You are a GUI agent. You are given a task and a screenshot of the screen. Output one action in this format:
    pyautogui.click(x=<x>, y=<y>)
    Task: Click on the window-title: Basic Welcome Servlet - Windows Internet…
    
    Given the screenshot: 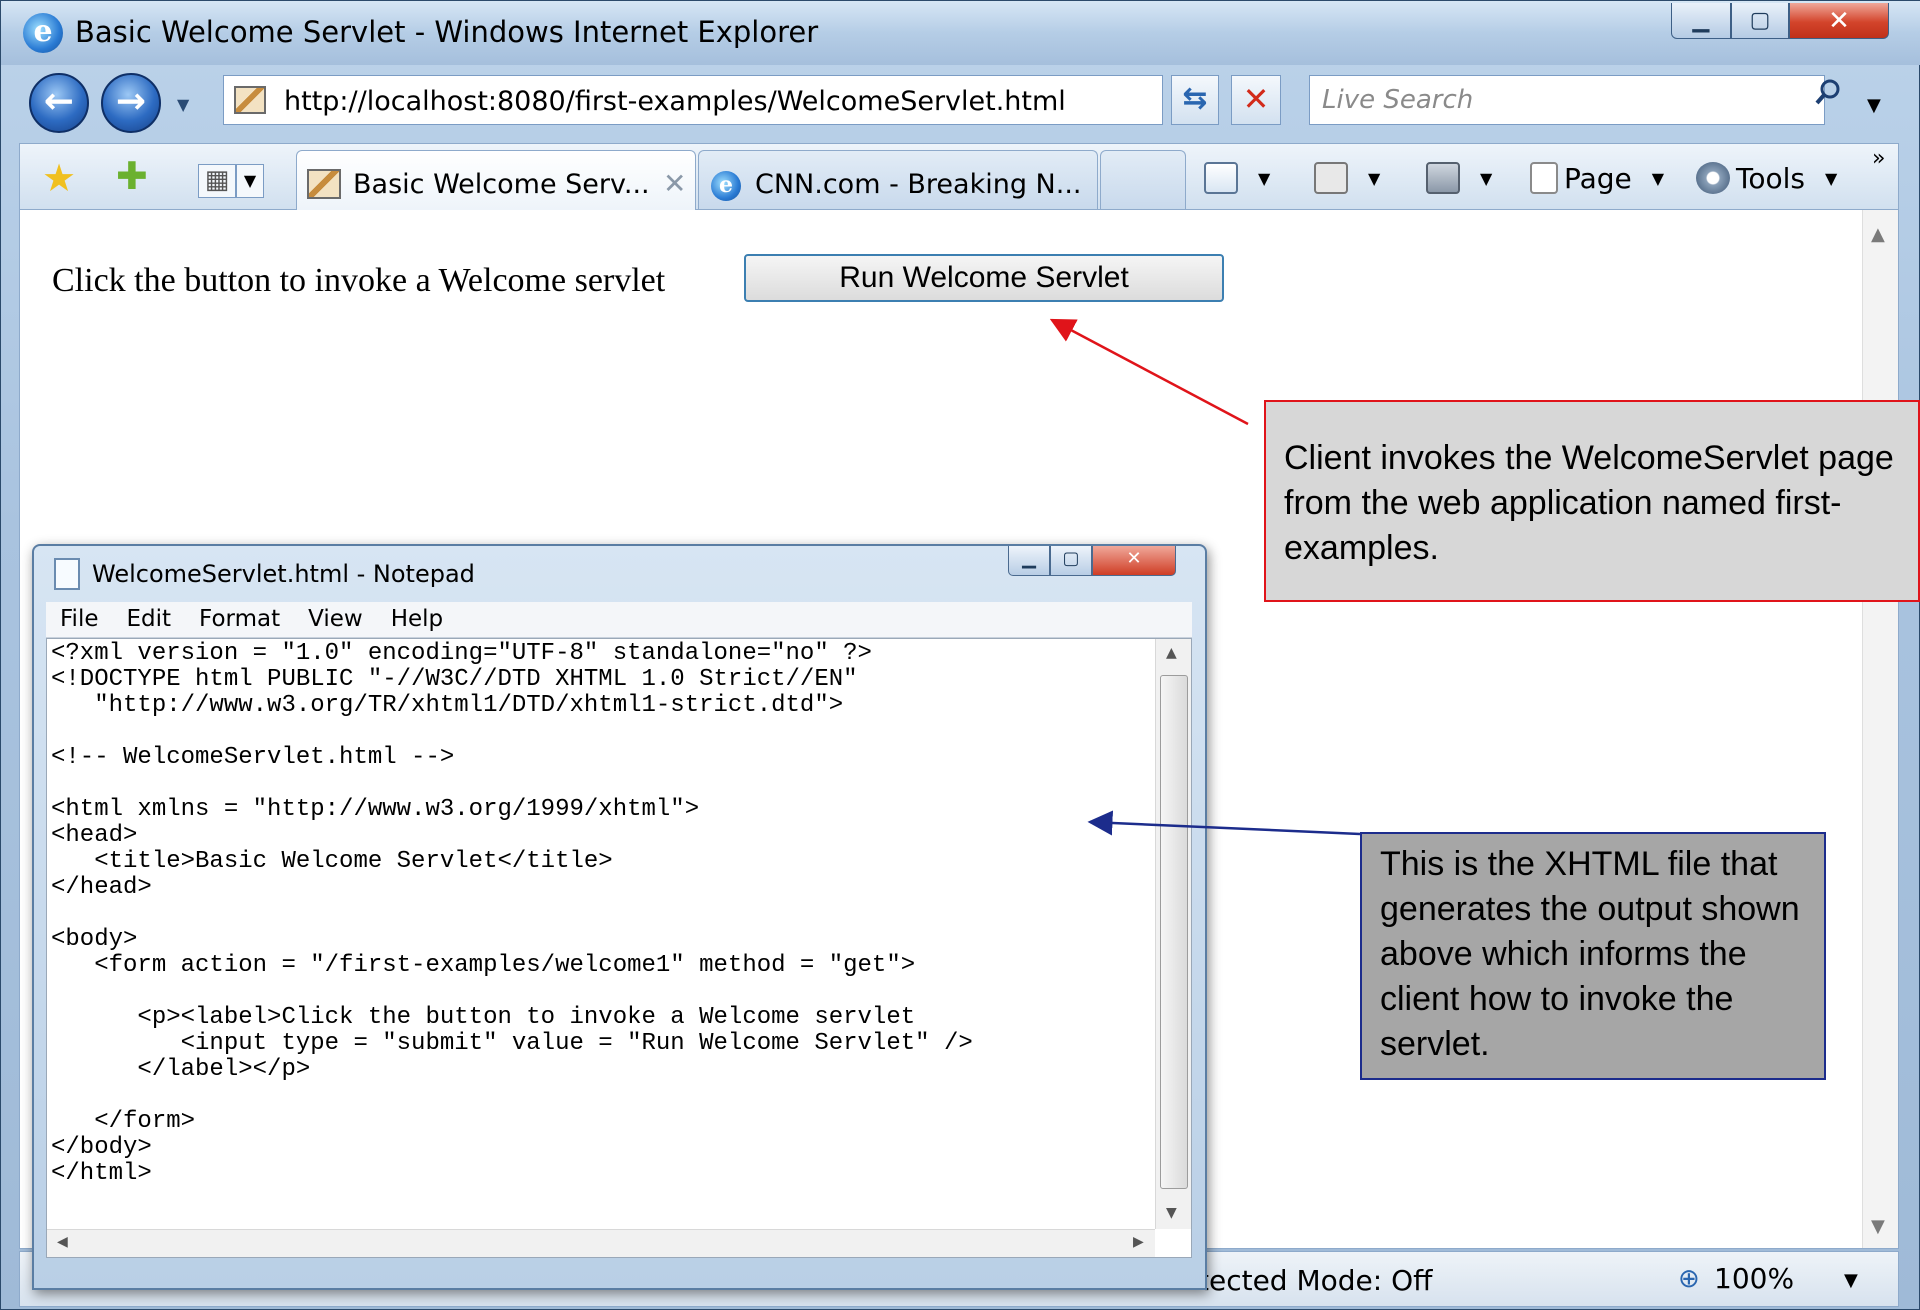 What is the action you would take?
    pyautogui.click(x=447, y=32)
    